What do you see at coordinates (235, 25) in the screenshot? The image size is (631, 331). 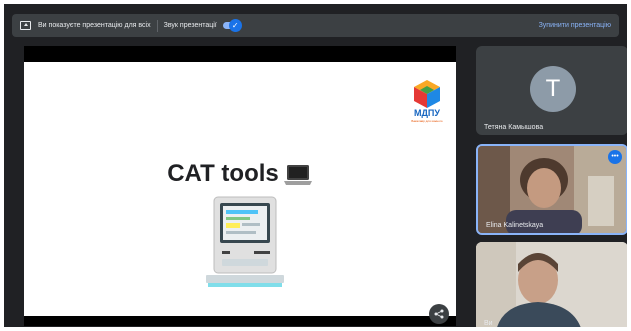 I see `check-icon: ✓` at bounding box center [235, 25].